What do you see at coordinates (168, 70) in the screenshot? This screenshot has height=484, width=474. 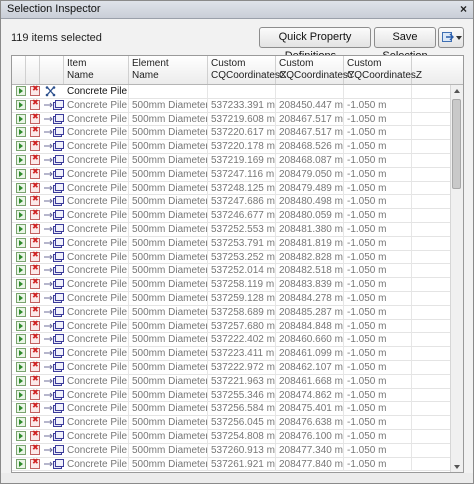 I see `column-header-4: Element Name` at bounding box center [168, 70].